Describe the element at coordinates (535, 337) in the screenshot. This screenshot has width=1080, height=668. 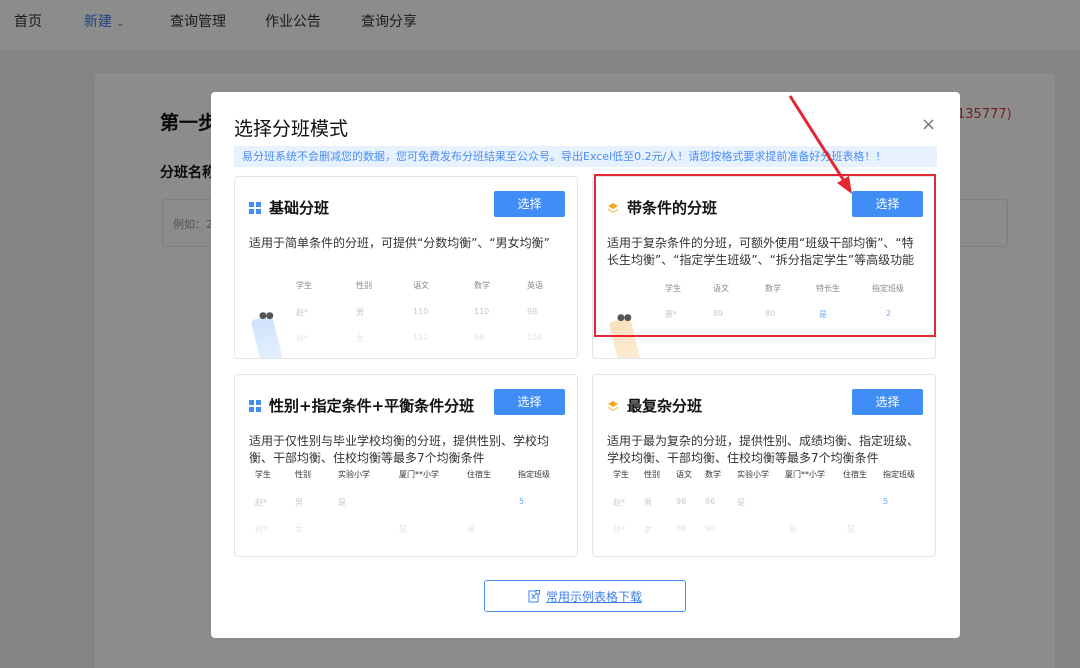
I see `table-cell: 104` at that location.